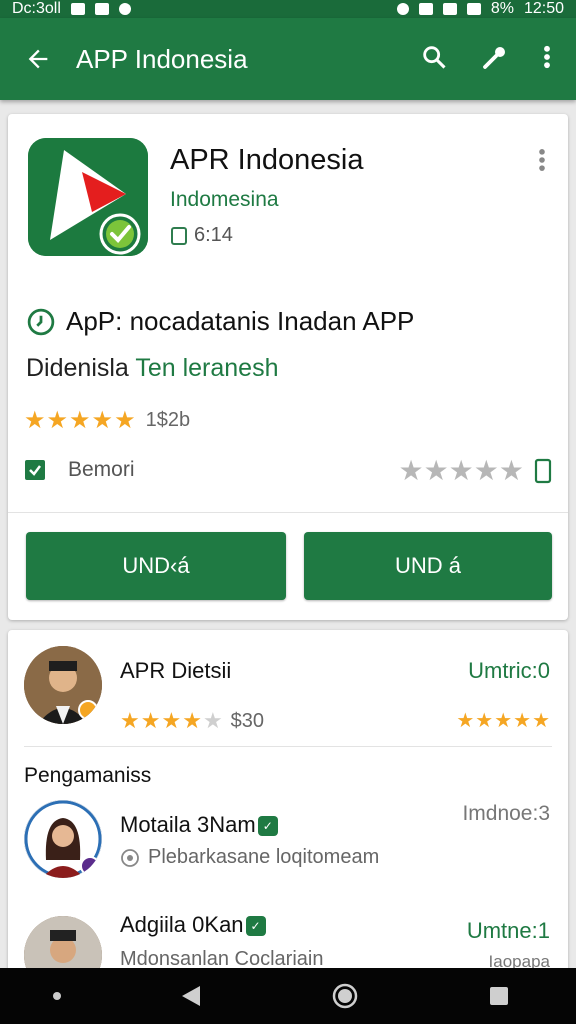  I want to click on phone-icon, so click(543, 470).